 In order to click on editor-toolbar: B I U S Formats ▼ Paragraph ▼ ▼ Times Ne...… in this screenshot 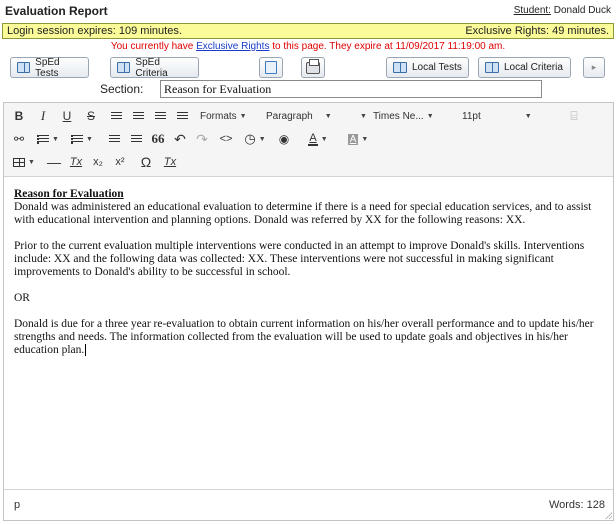, I will do `click(308, 140)`.